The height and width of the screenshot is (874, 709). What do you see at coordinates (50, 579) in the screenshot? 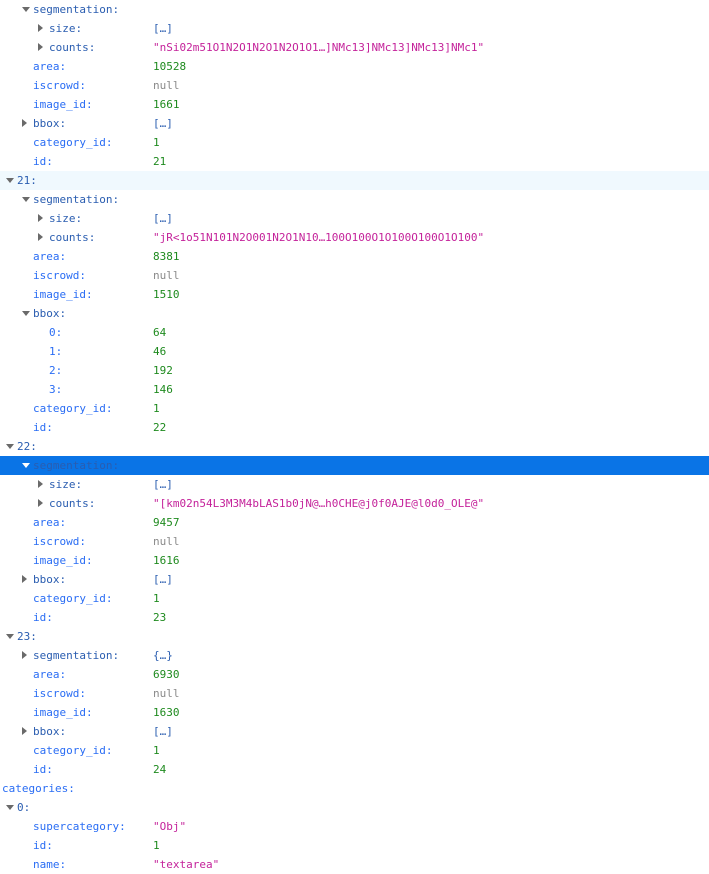
I see `tree-key: bbox:` at bounding box center [50, 579].